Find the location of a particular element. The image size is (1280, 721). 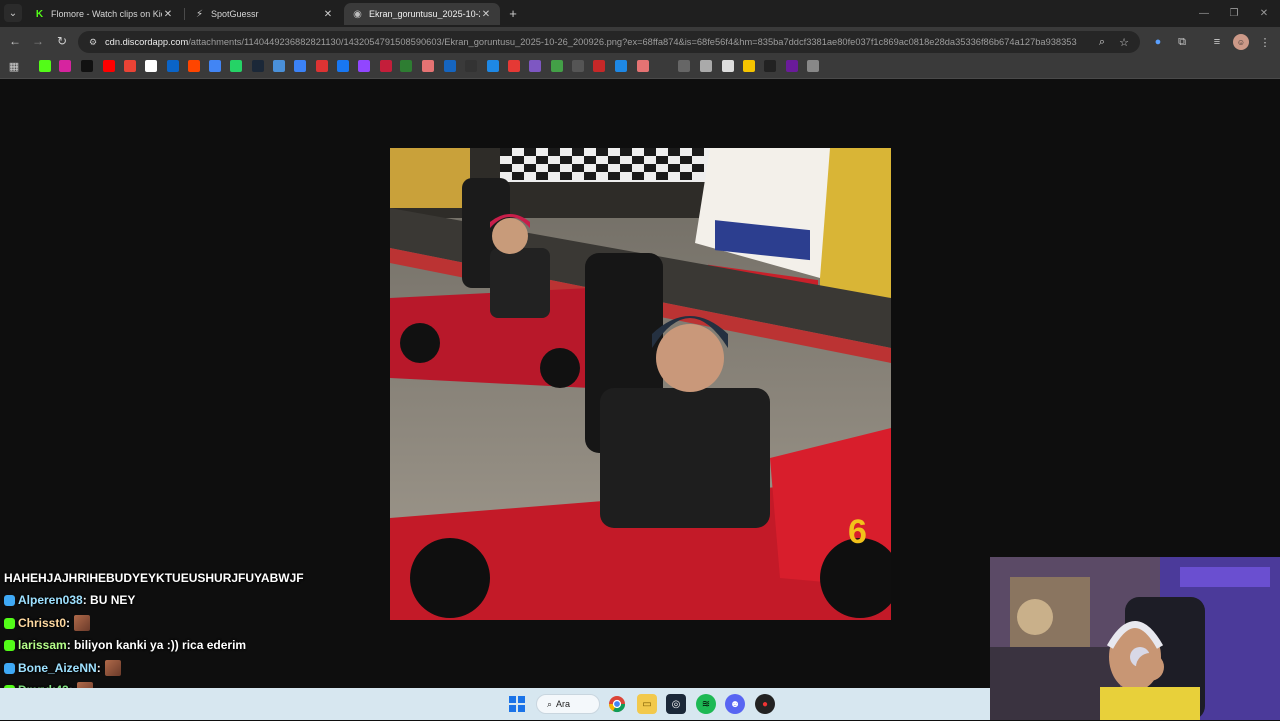

bookmark-star-button: ☆ is located at coordinates (1124, 42).